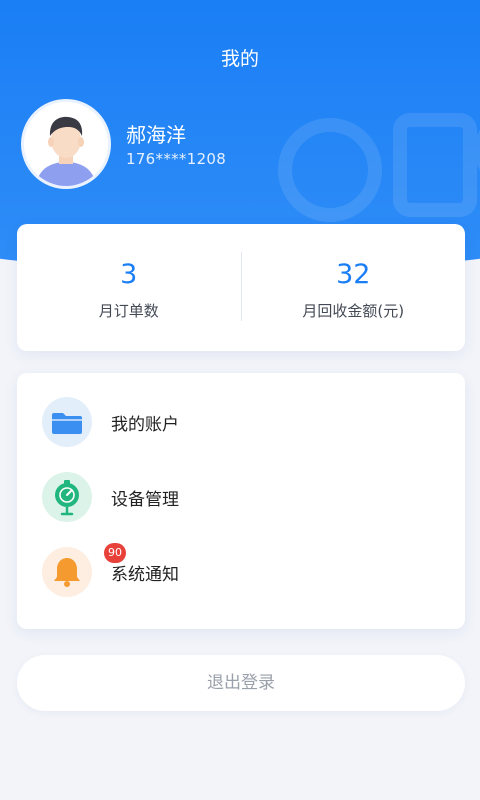 This screenshot has height=800, width=480. What do you see at coordinates (156, 135) in the screenshot?
I see `user-name: 郝海洋` at bounding box center [156, 135].